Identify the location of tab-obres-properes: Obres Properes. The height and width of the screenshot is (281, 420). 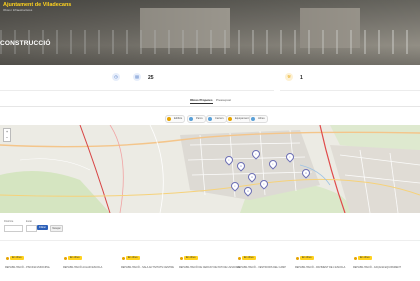
(201, 101).